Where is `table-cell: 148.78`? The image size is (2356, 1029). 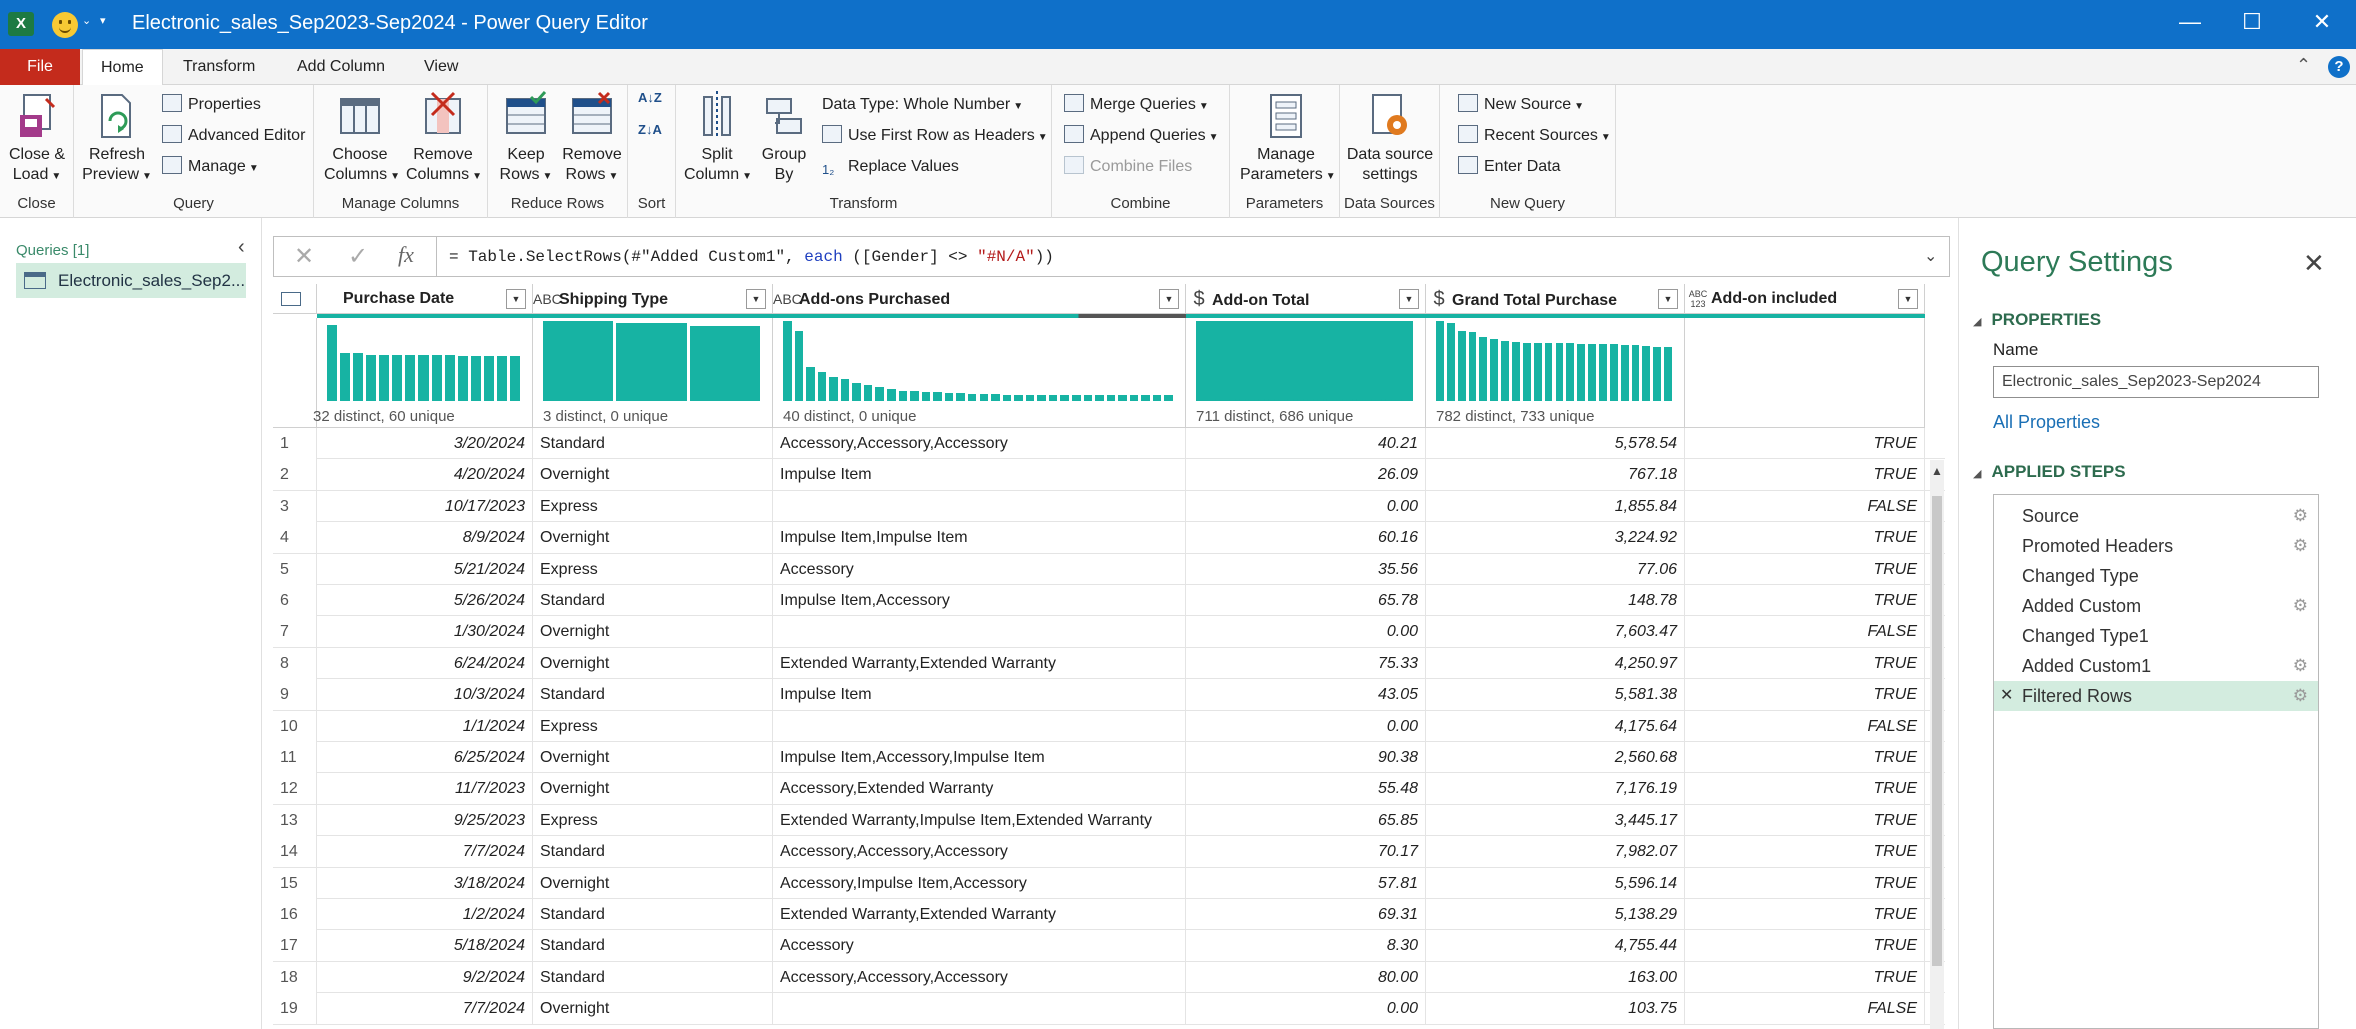 table-cell: 148.78 is located at coordinates (1555, 600).